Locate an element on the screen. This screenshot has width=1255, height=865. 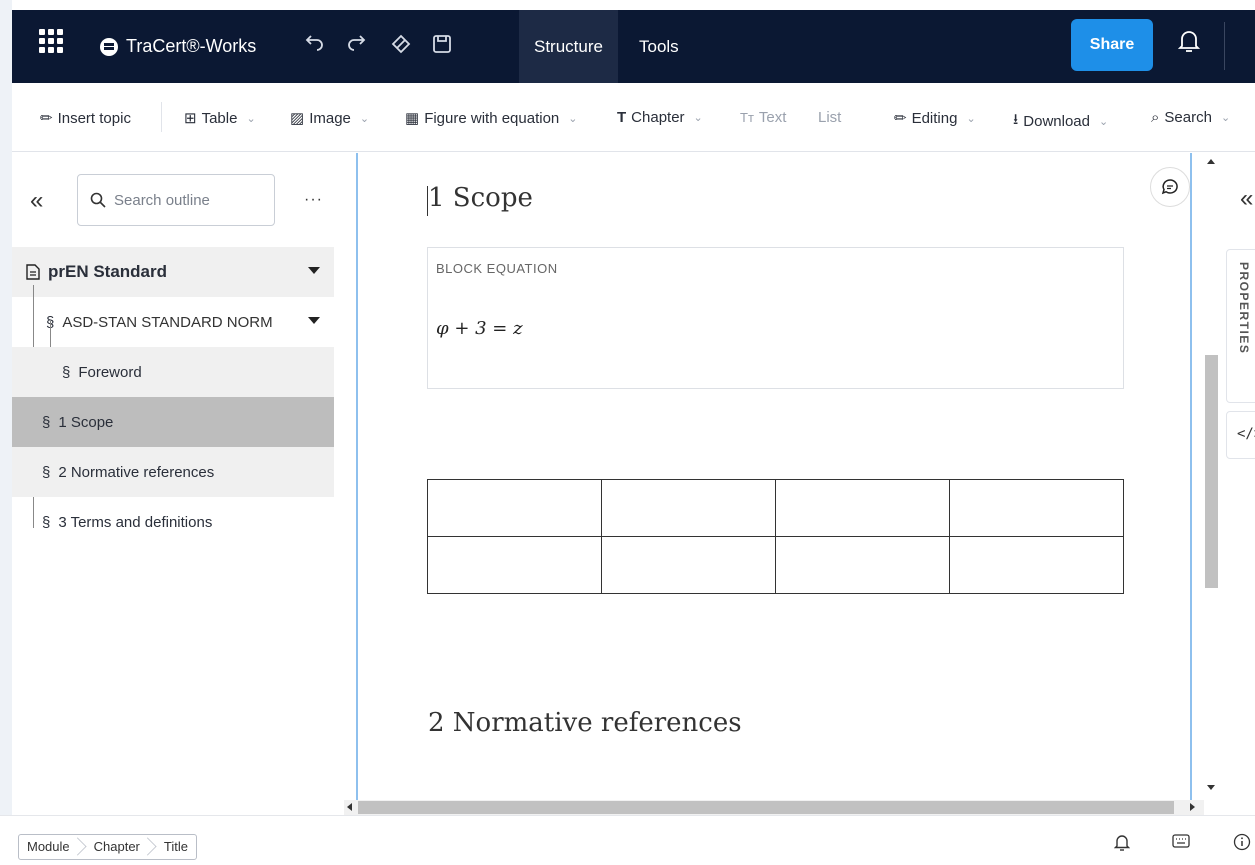
properties-tab: PROPERTIES is located at coordinates (1240, 326).